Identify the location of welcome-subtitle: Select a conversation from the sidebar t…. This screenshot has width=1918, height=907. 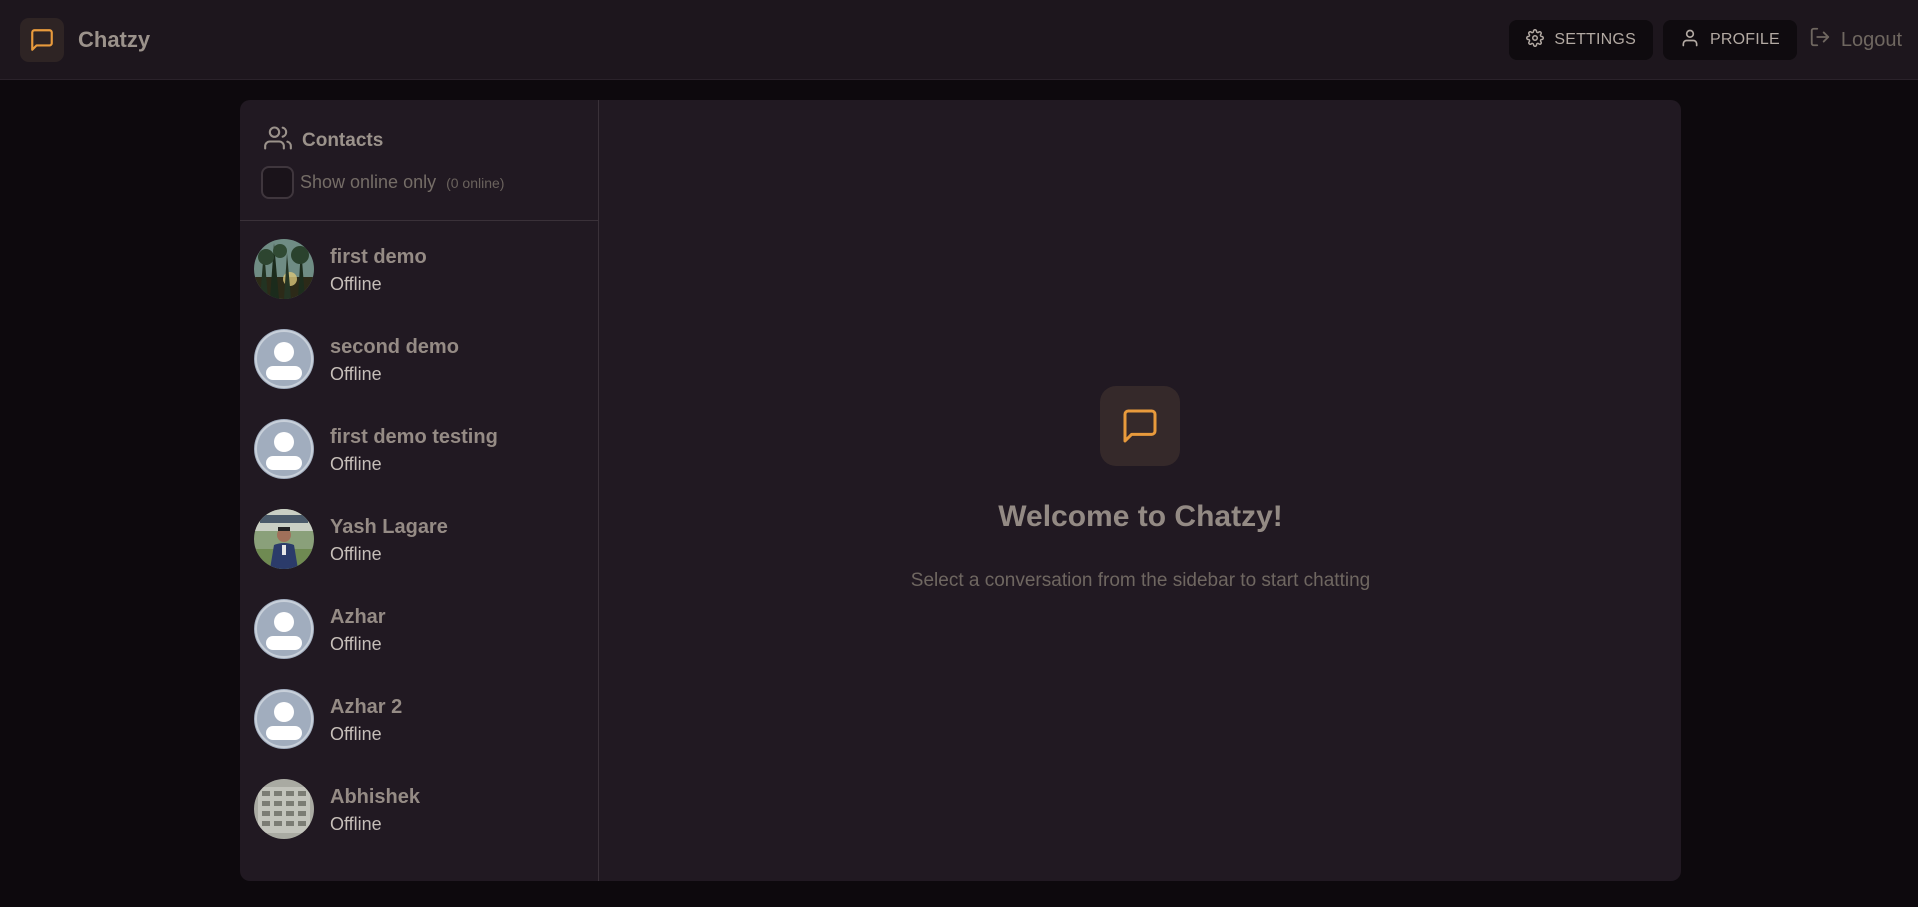
(1140, 580).